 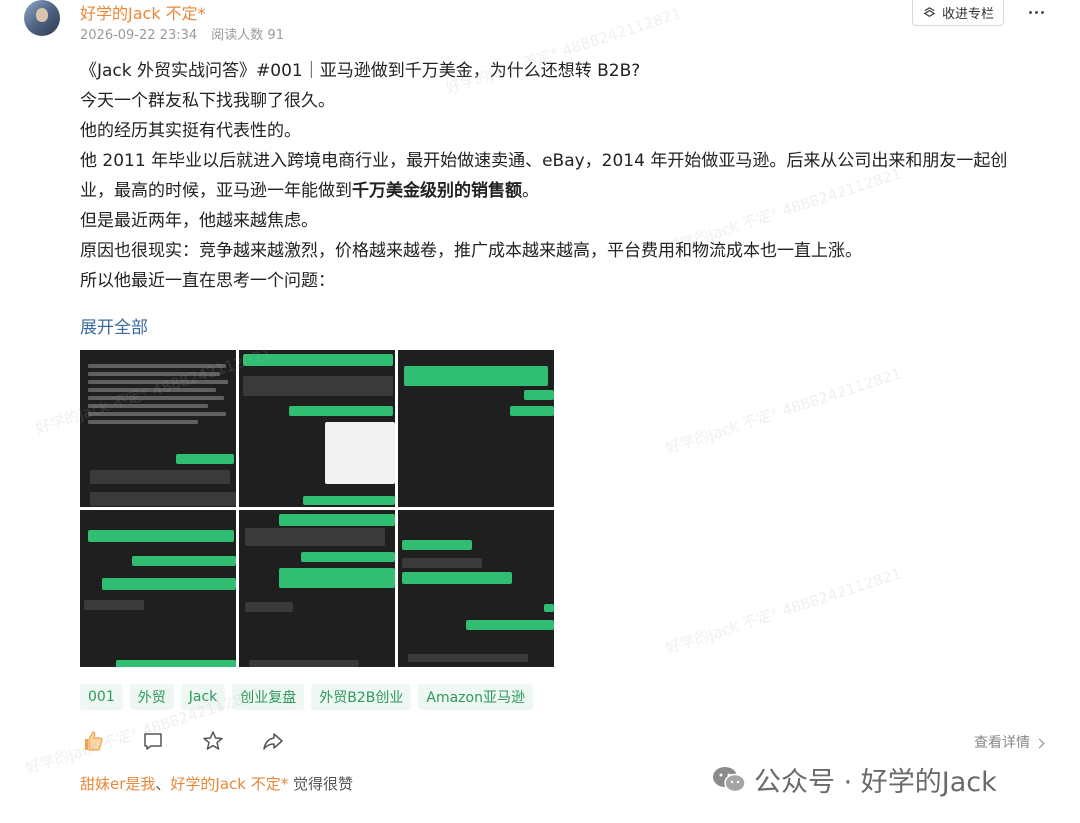 I want to click on wechat-icon, so click(x=729, y=779).